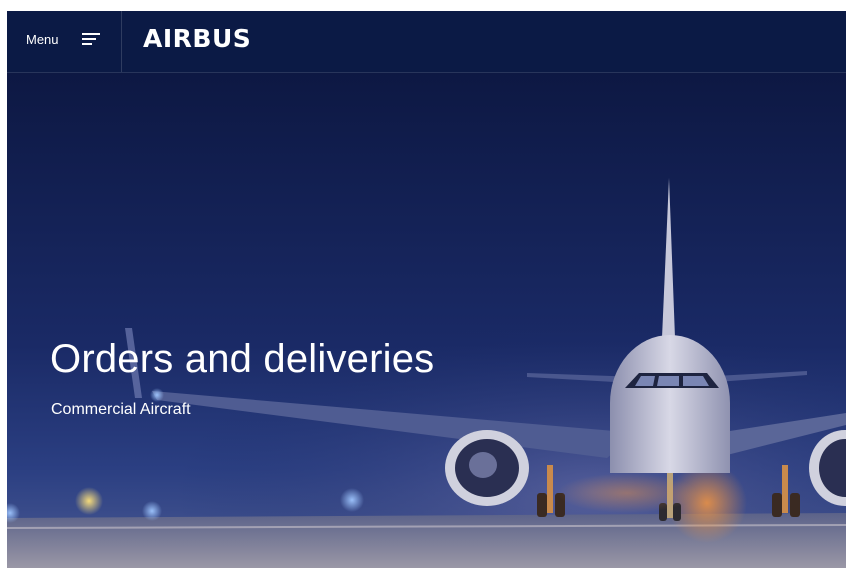 The height and width of the screenshot is (568, 846). What do you see at coordinates (91, 39) in the screenshot?
I see `hamburger-menu-icon` at bounding box center [91, 39].